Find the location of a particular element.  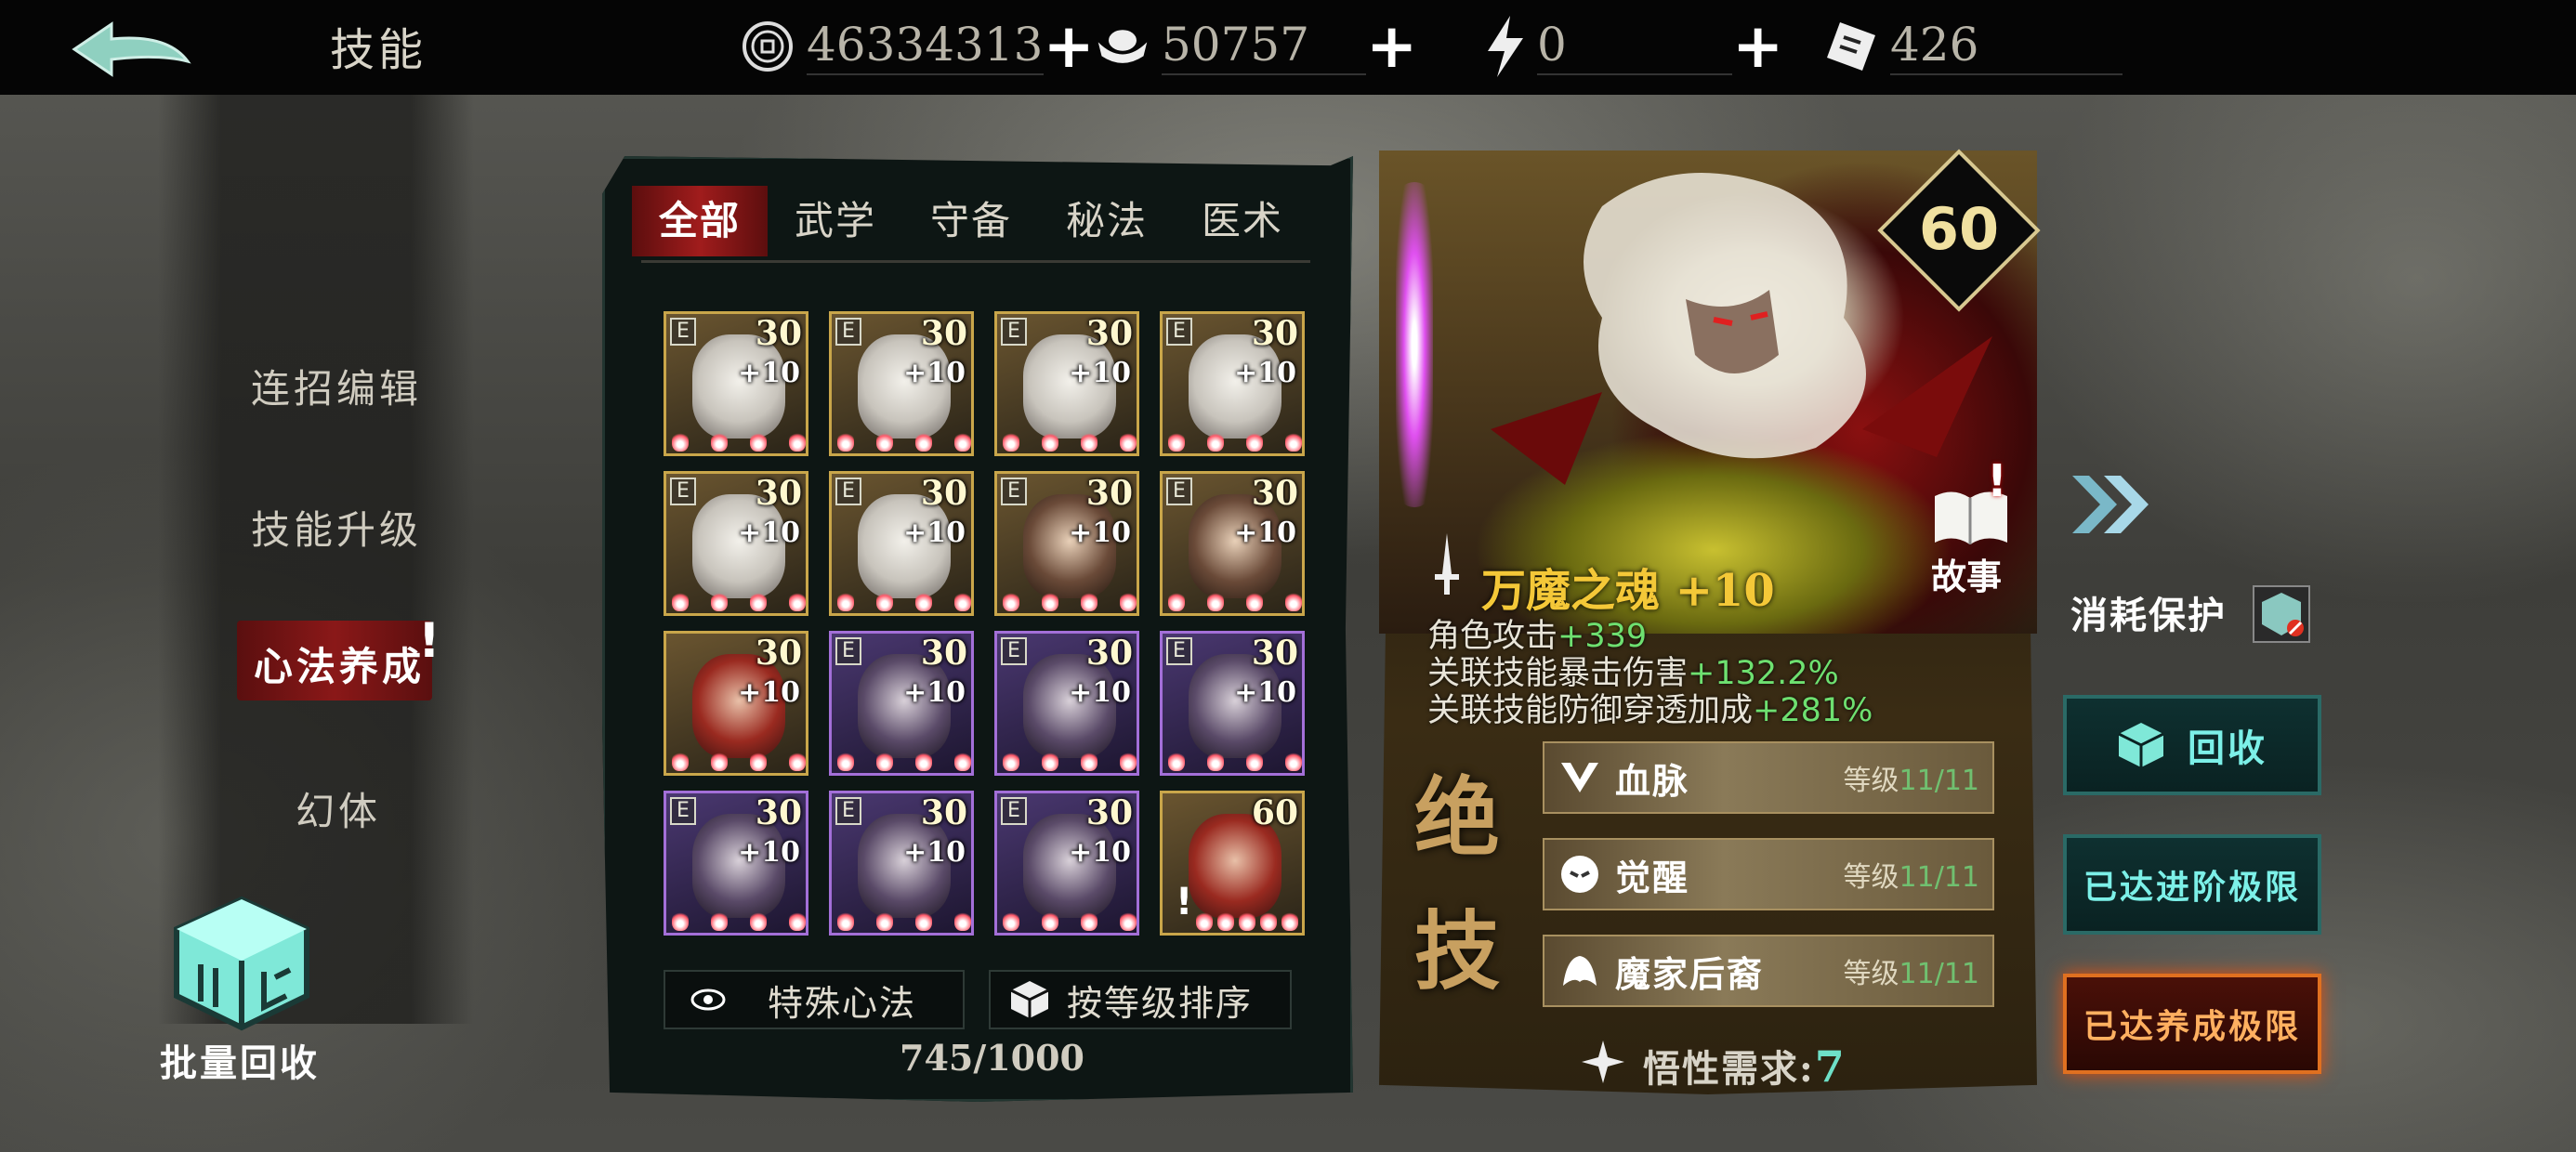

skill-row-awaken: 觉醒 等级11/11 is located at coordinates (1768, 874).